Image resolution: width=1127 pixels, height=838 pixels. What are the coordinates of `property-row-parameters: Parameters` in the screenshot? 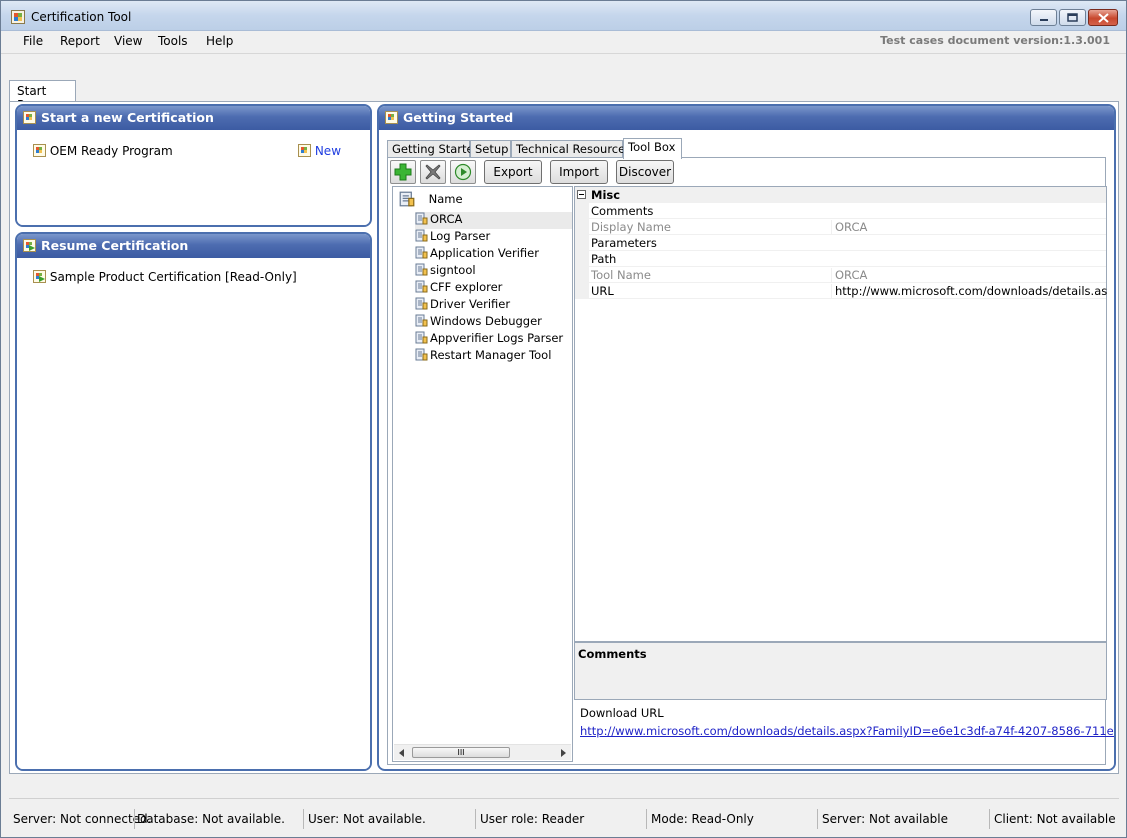 It's located at (840, 243).